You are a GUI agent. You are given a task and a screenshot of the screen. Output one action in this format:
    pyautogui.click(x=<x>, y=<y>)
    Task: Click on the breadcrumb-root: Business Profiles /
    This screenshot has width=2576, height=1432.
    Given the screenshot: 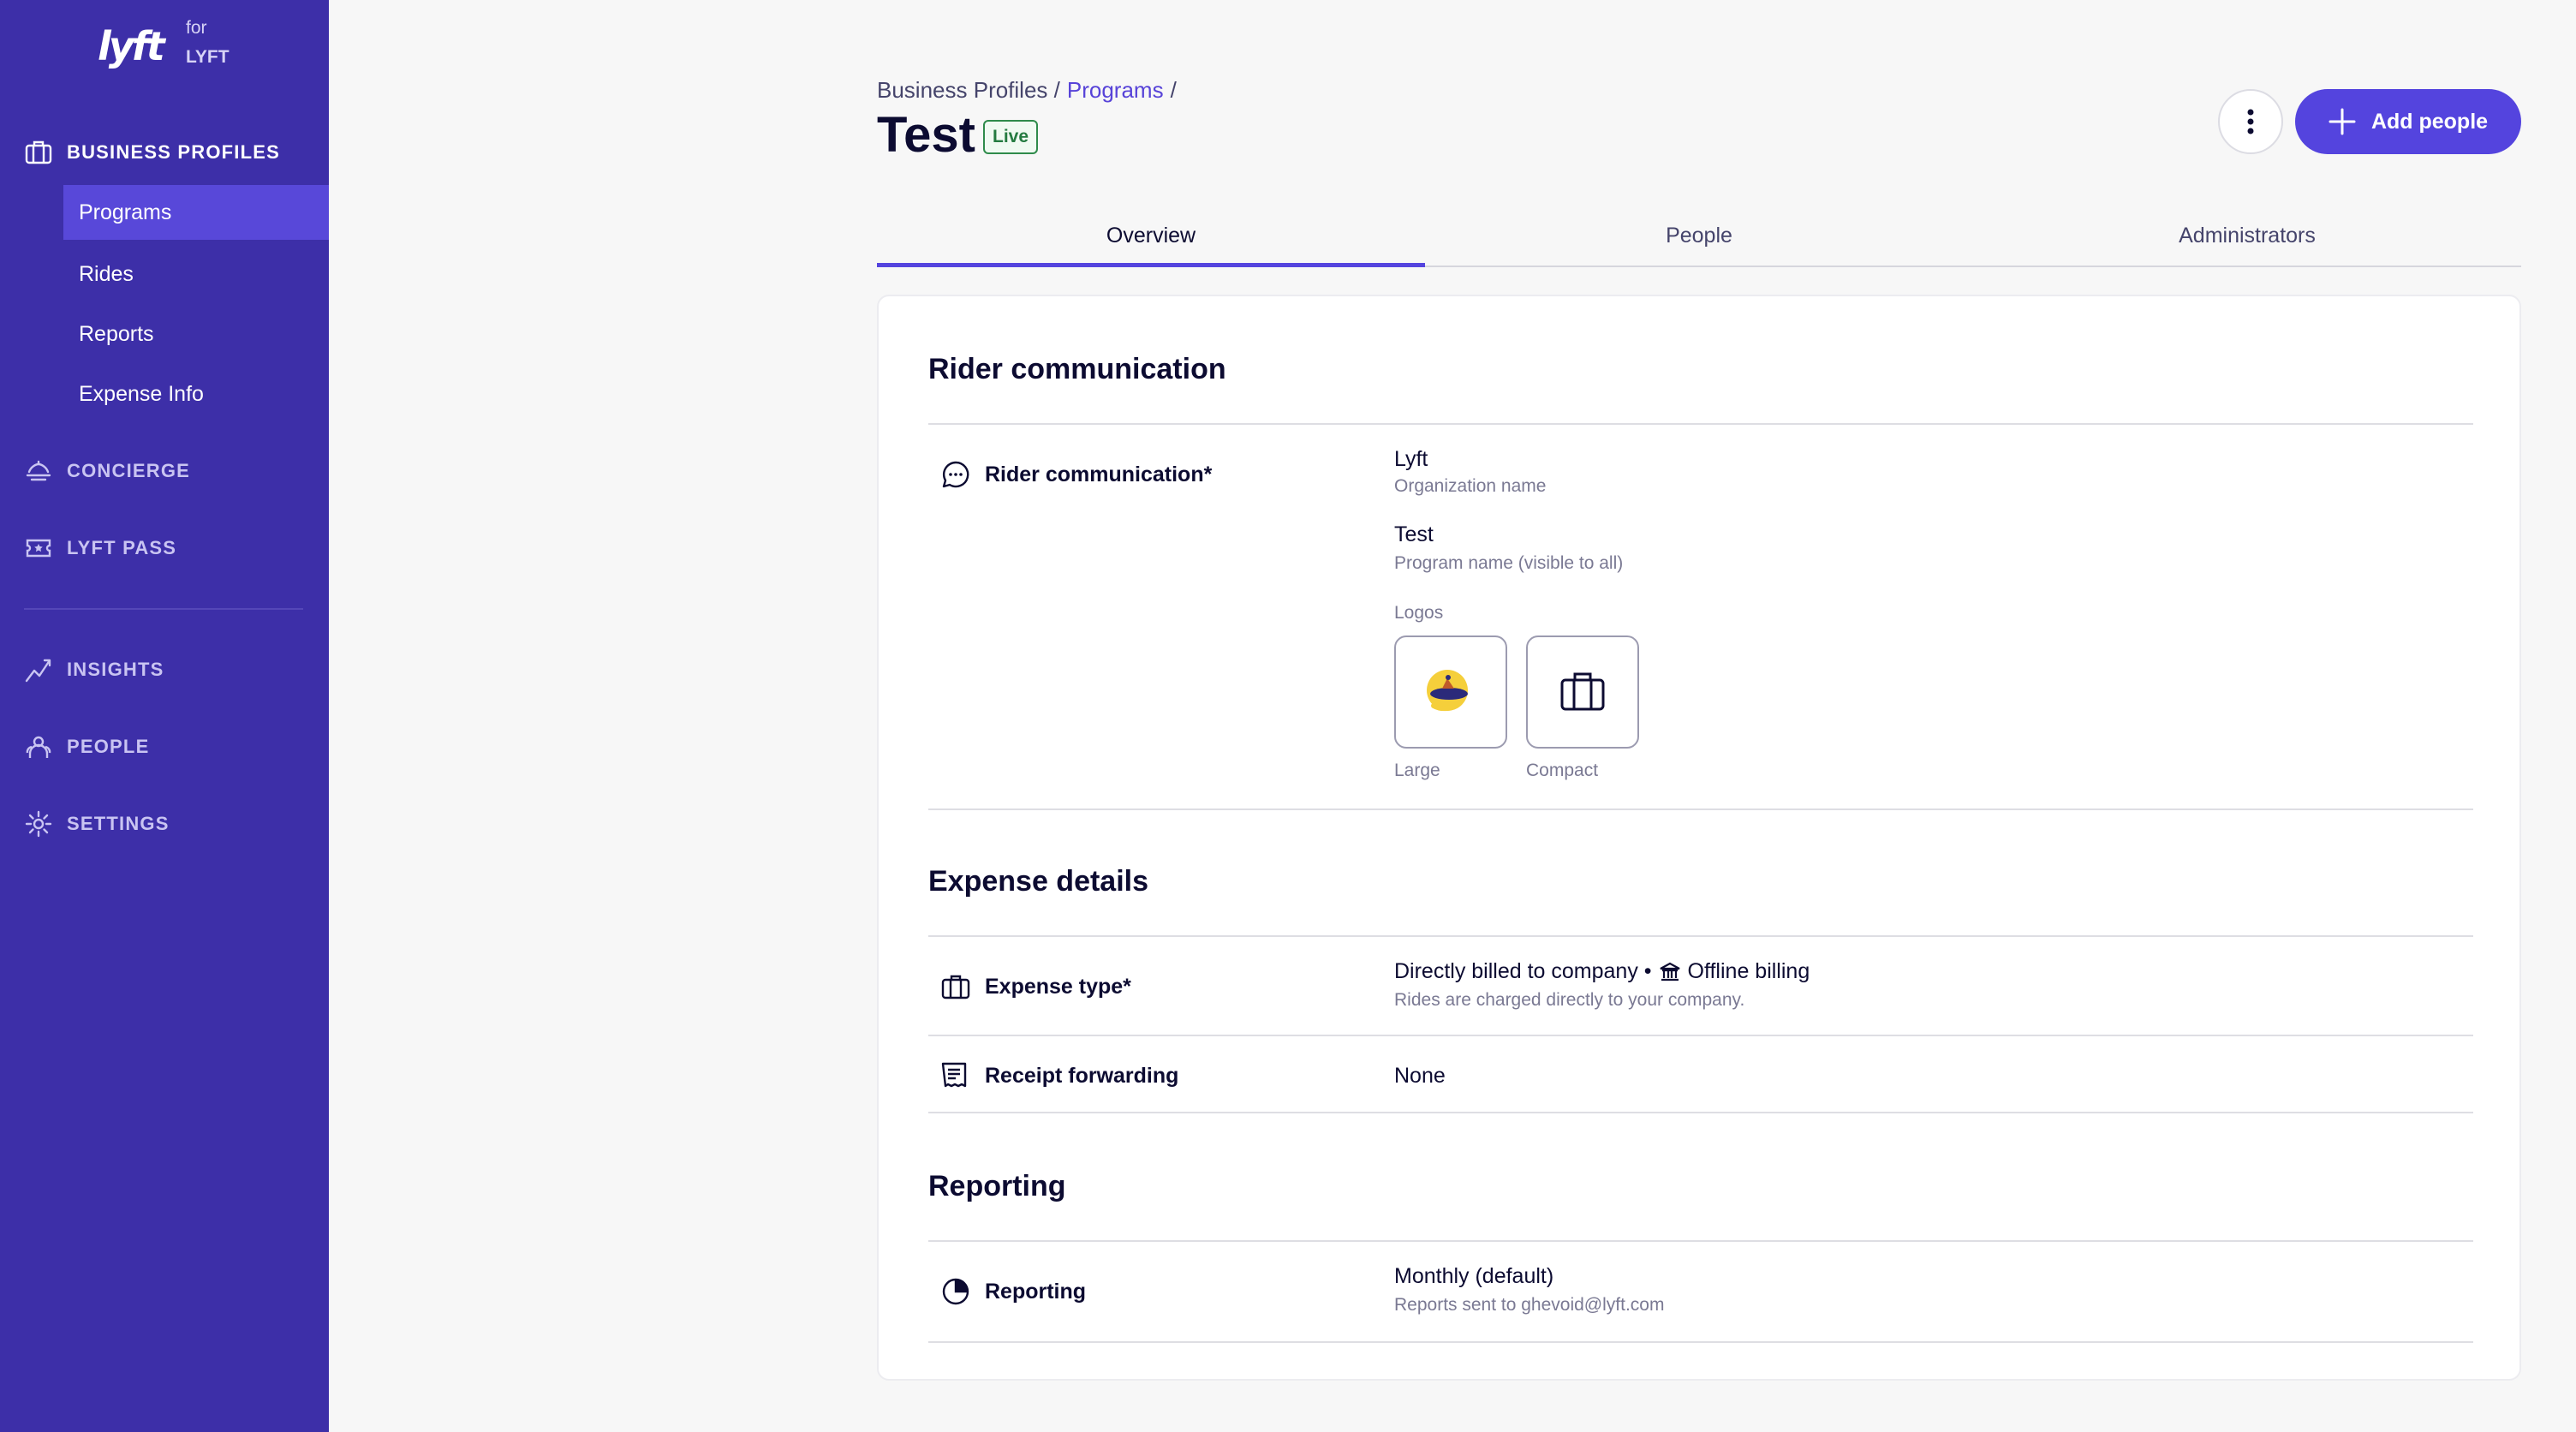 What is the action you would take?
    pyautogui.click(x=969, y=90)
    